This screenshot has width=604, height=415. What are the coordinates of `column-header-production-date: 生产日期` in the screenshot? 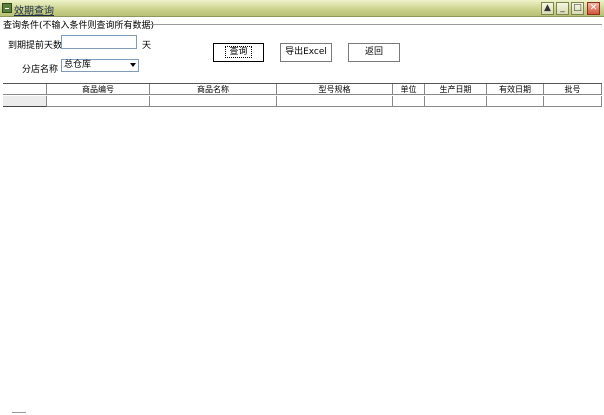 It's located at (456, 89).